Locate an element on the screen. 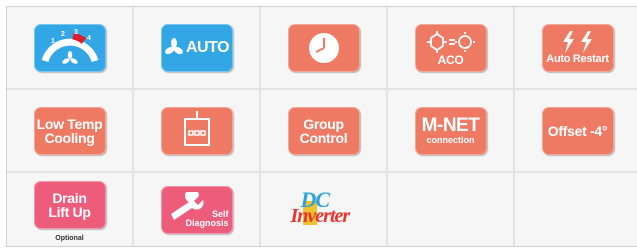 The height and width of the screenshot is (248, 637). cell-fan-speed: 1 2 3 4 is located at coordinates (69, 47).